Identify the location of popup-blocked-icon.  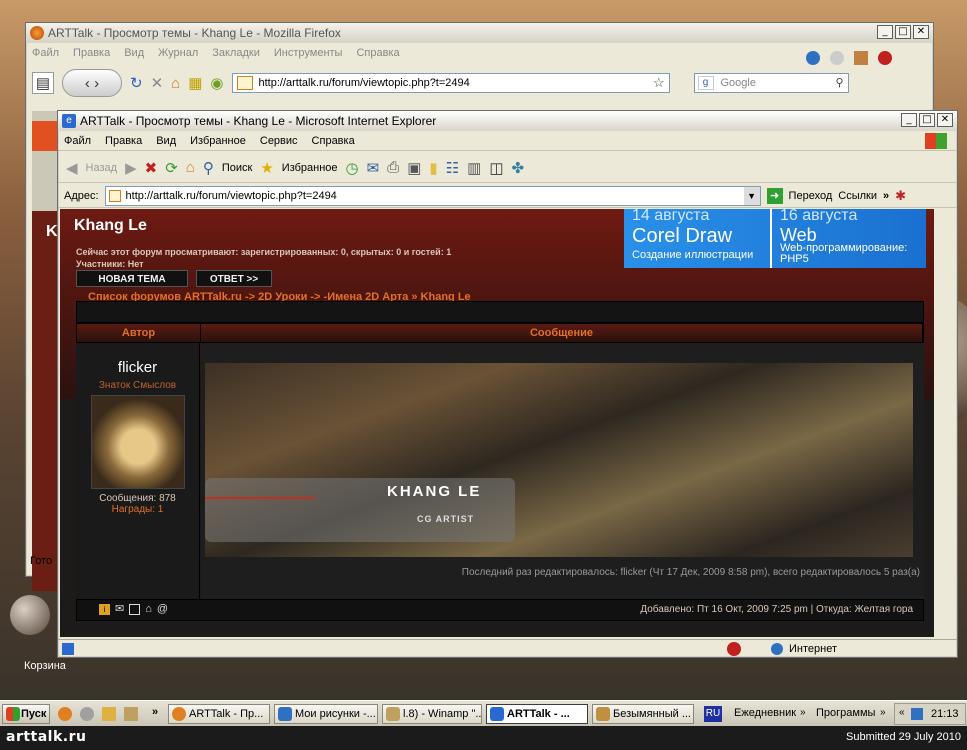
(734, 648).